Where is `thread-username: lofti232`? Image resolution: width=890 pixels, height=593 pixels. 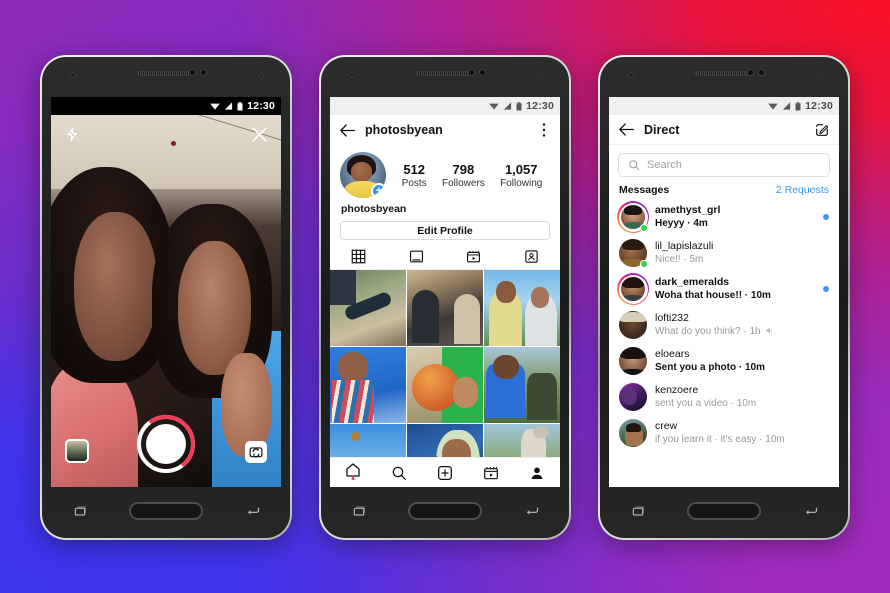 thread-username: lofti232 is located at coordinates (672, 318).